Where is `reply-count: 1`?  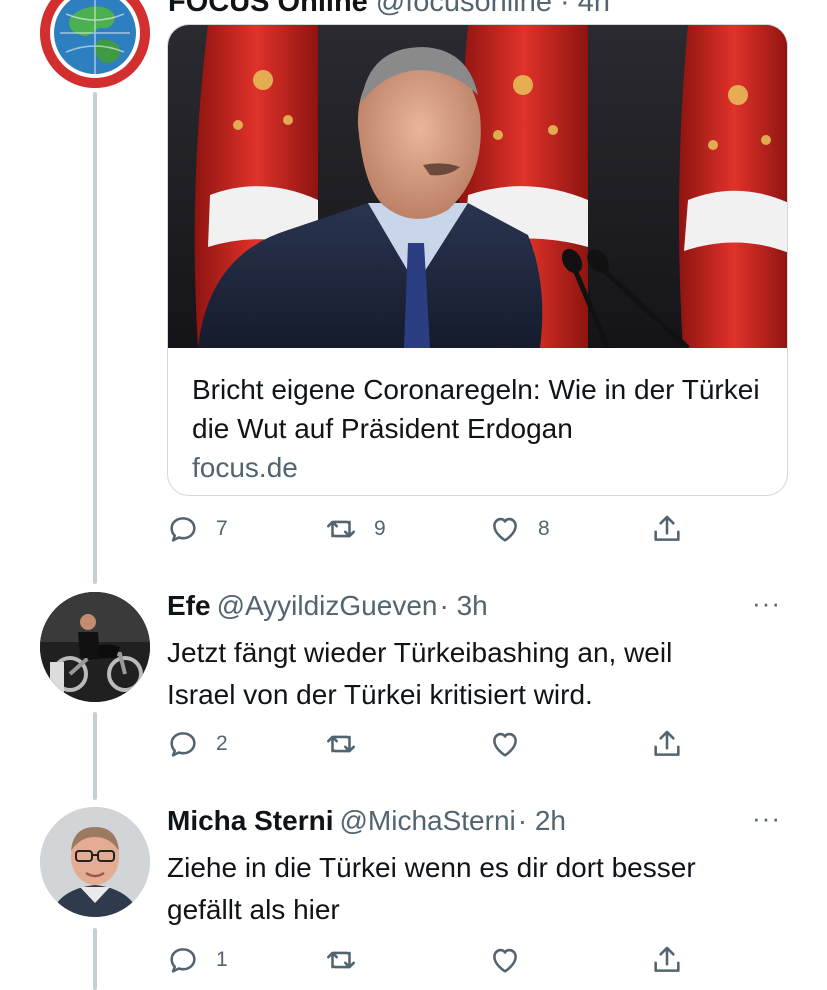 reply-count: 1 is located at coordinates (222, 959).